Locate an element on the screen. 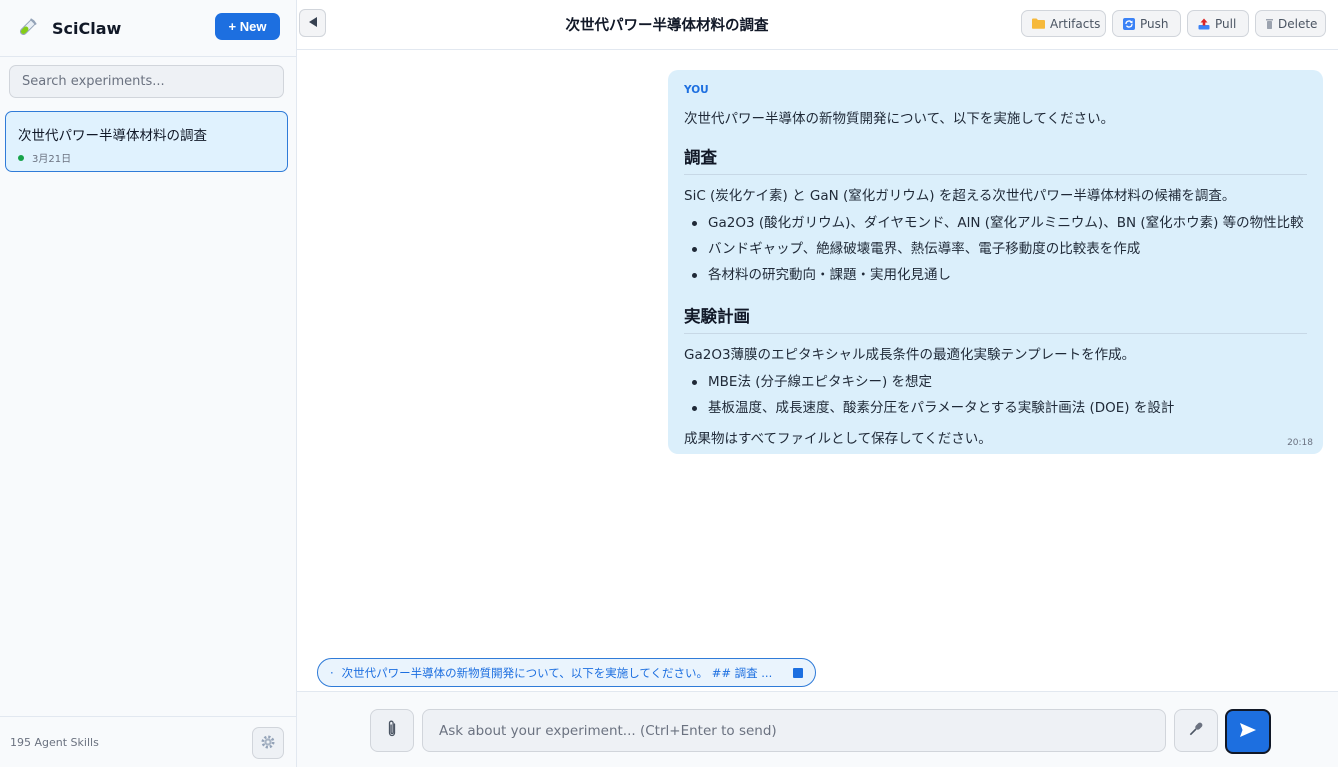 This screenshot has width=1338, height=767. agent-skills-count: 195 Agent Skills is located at coordinates (54, 742).